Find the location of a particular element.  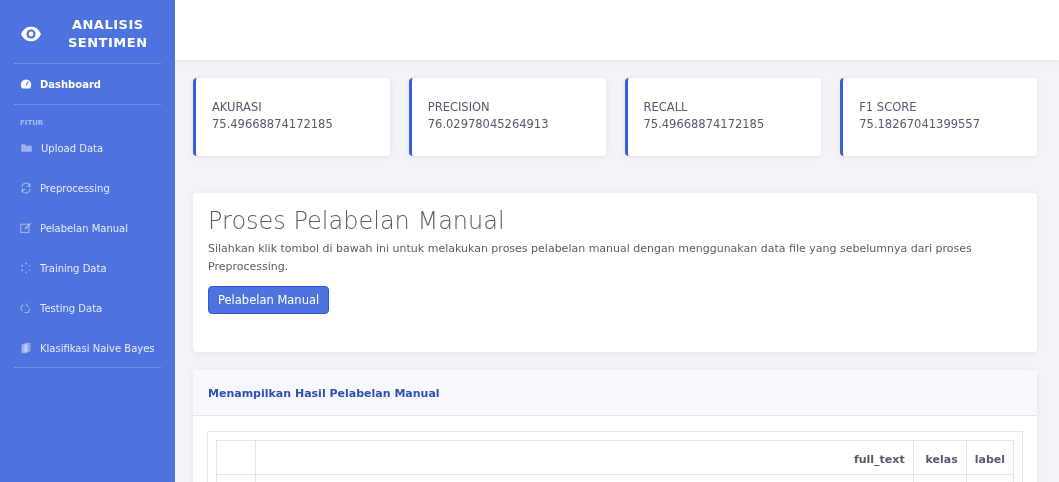

metric-label: F1 SCORE is located at coordinates (888, 107).